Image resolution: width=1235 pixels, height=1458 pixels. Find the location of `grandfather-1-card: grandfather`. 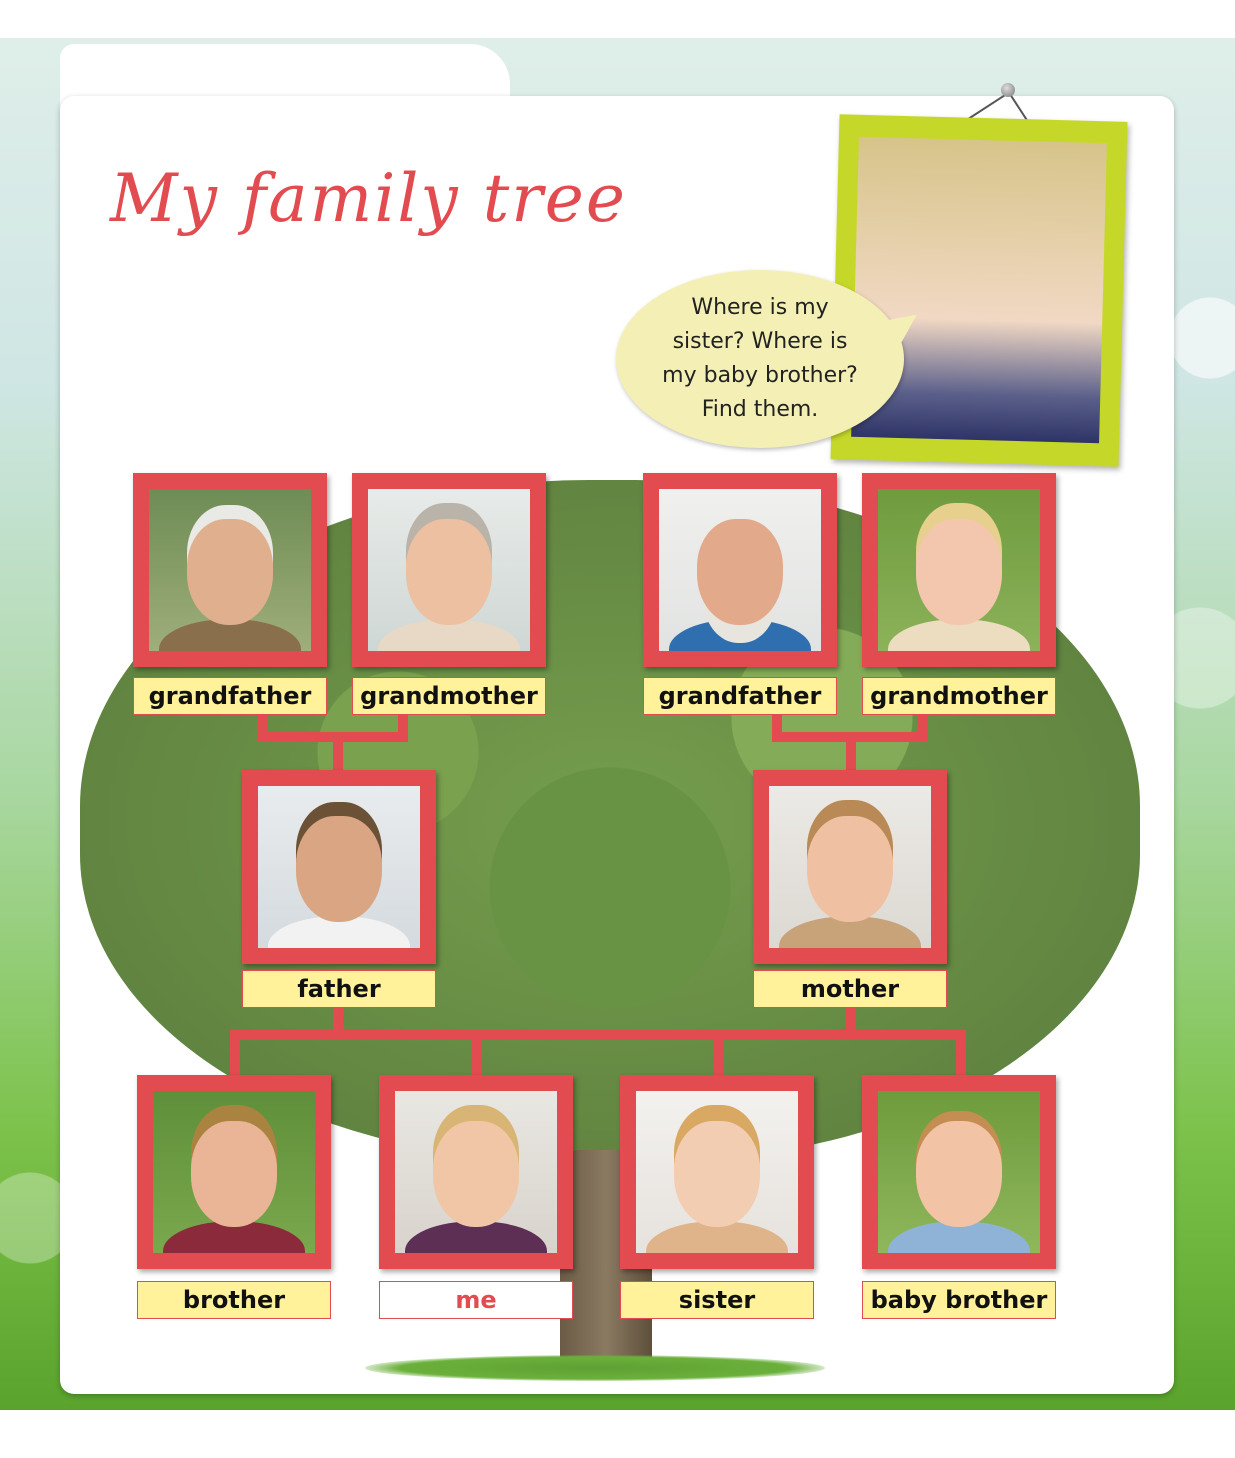

grandfather-1-card: grandfather is located at coordinates (230, 595).